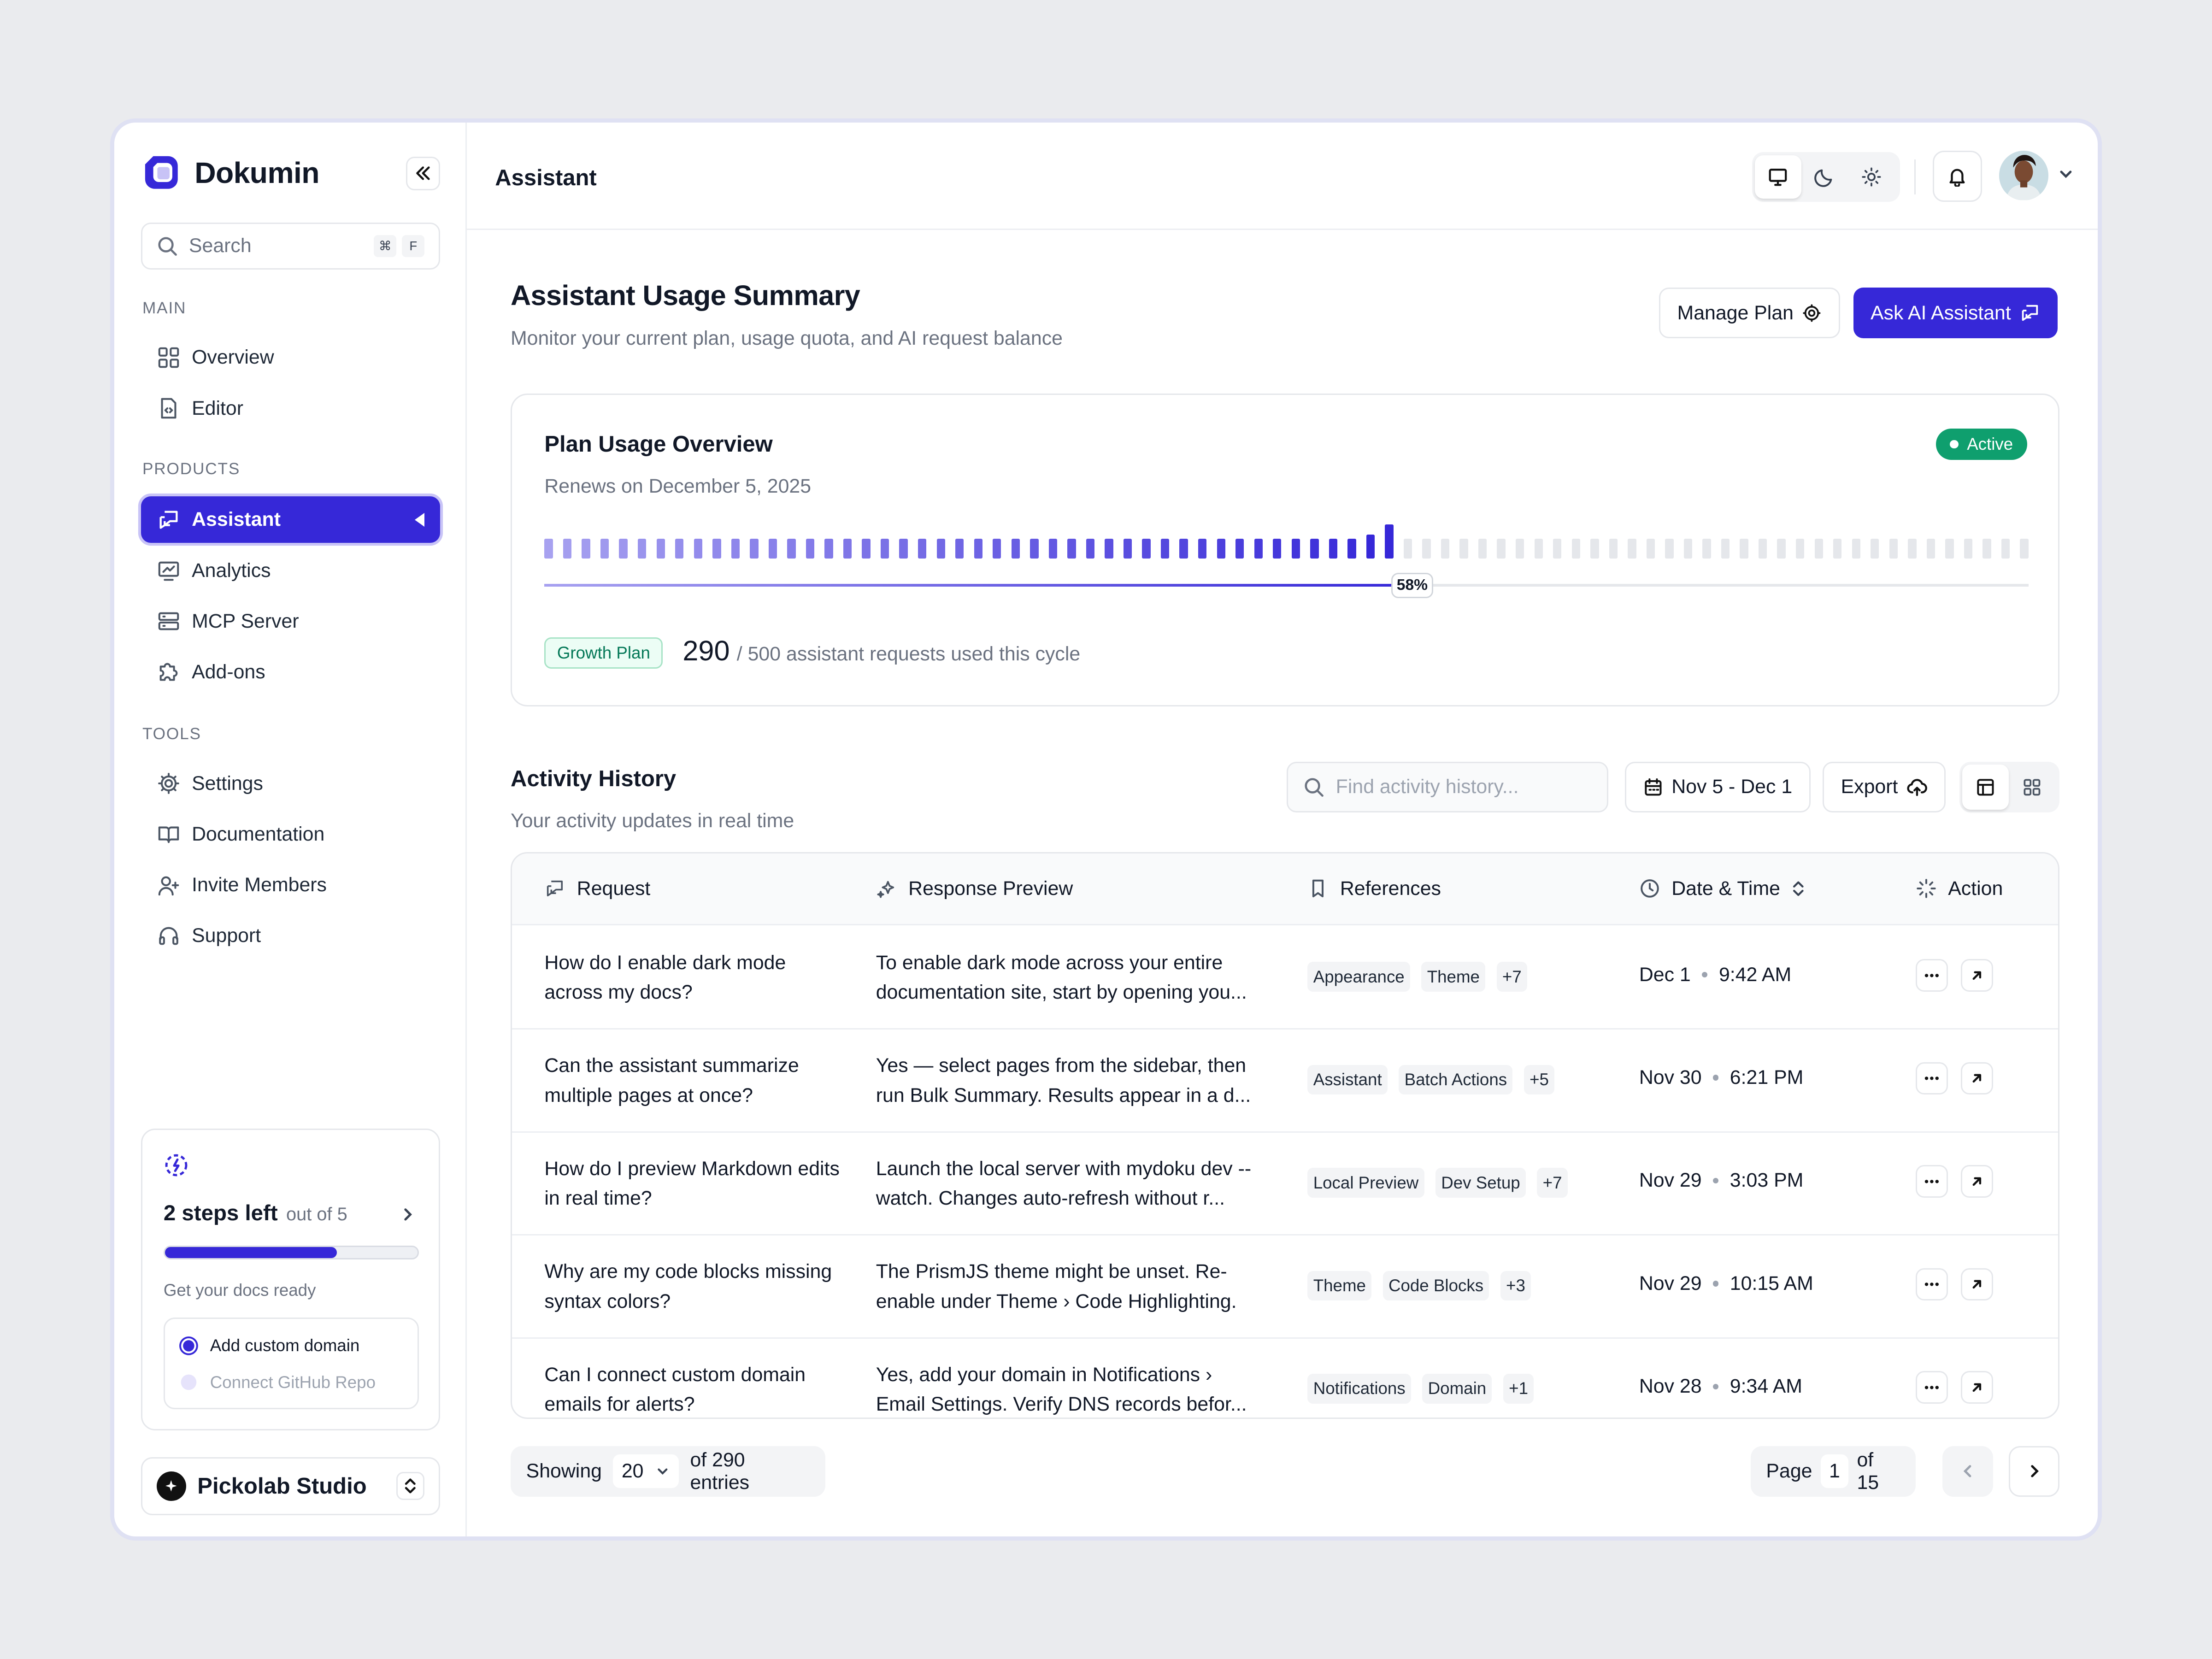  Describe the element at coordinates (407, 1214) in the screenshot. I see `chevron-right-icon` at that location.